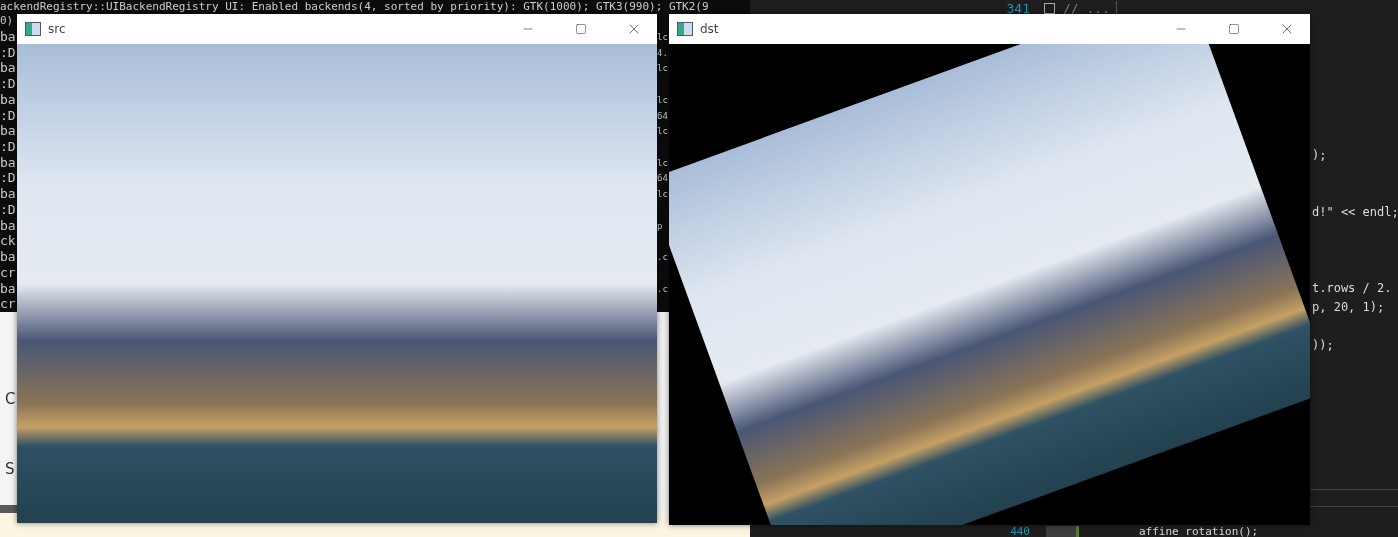 This screenshot has width=1398, height=537. I want to click on code-line: ));, so click(1323, 345).